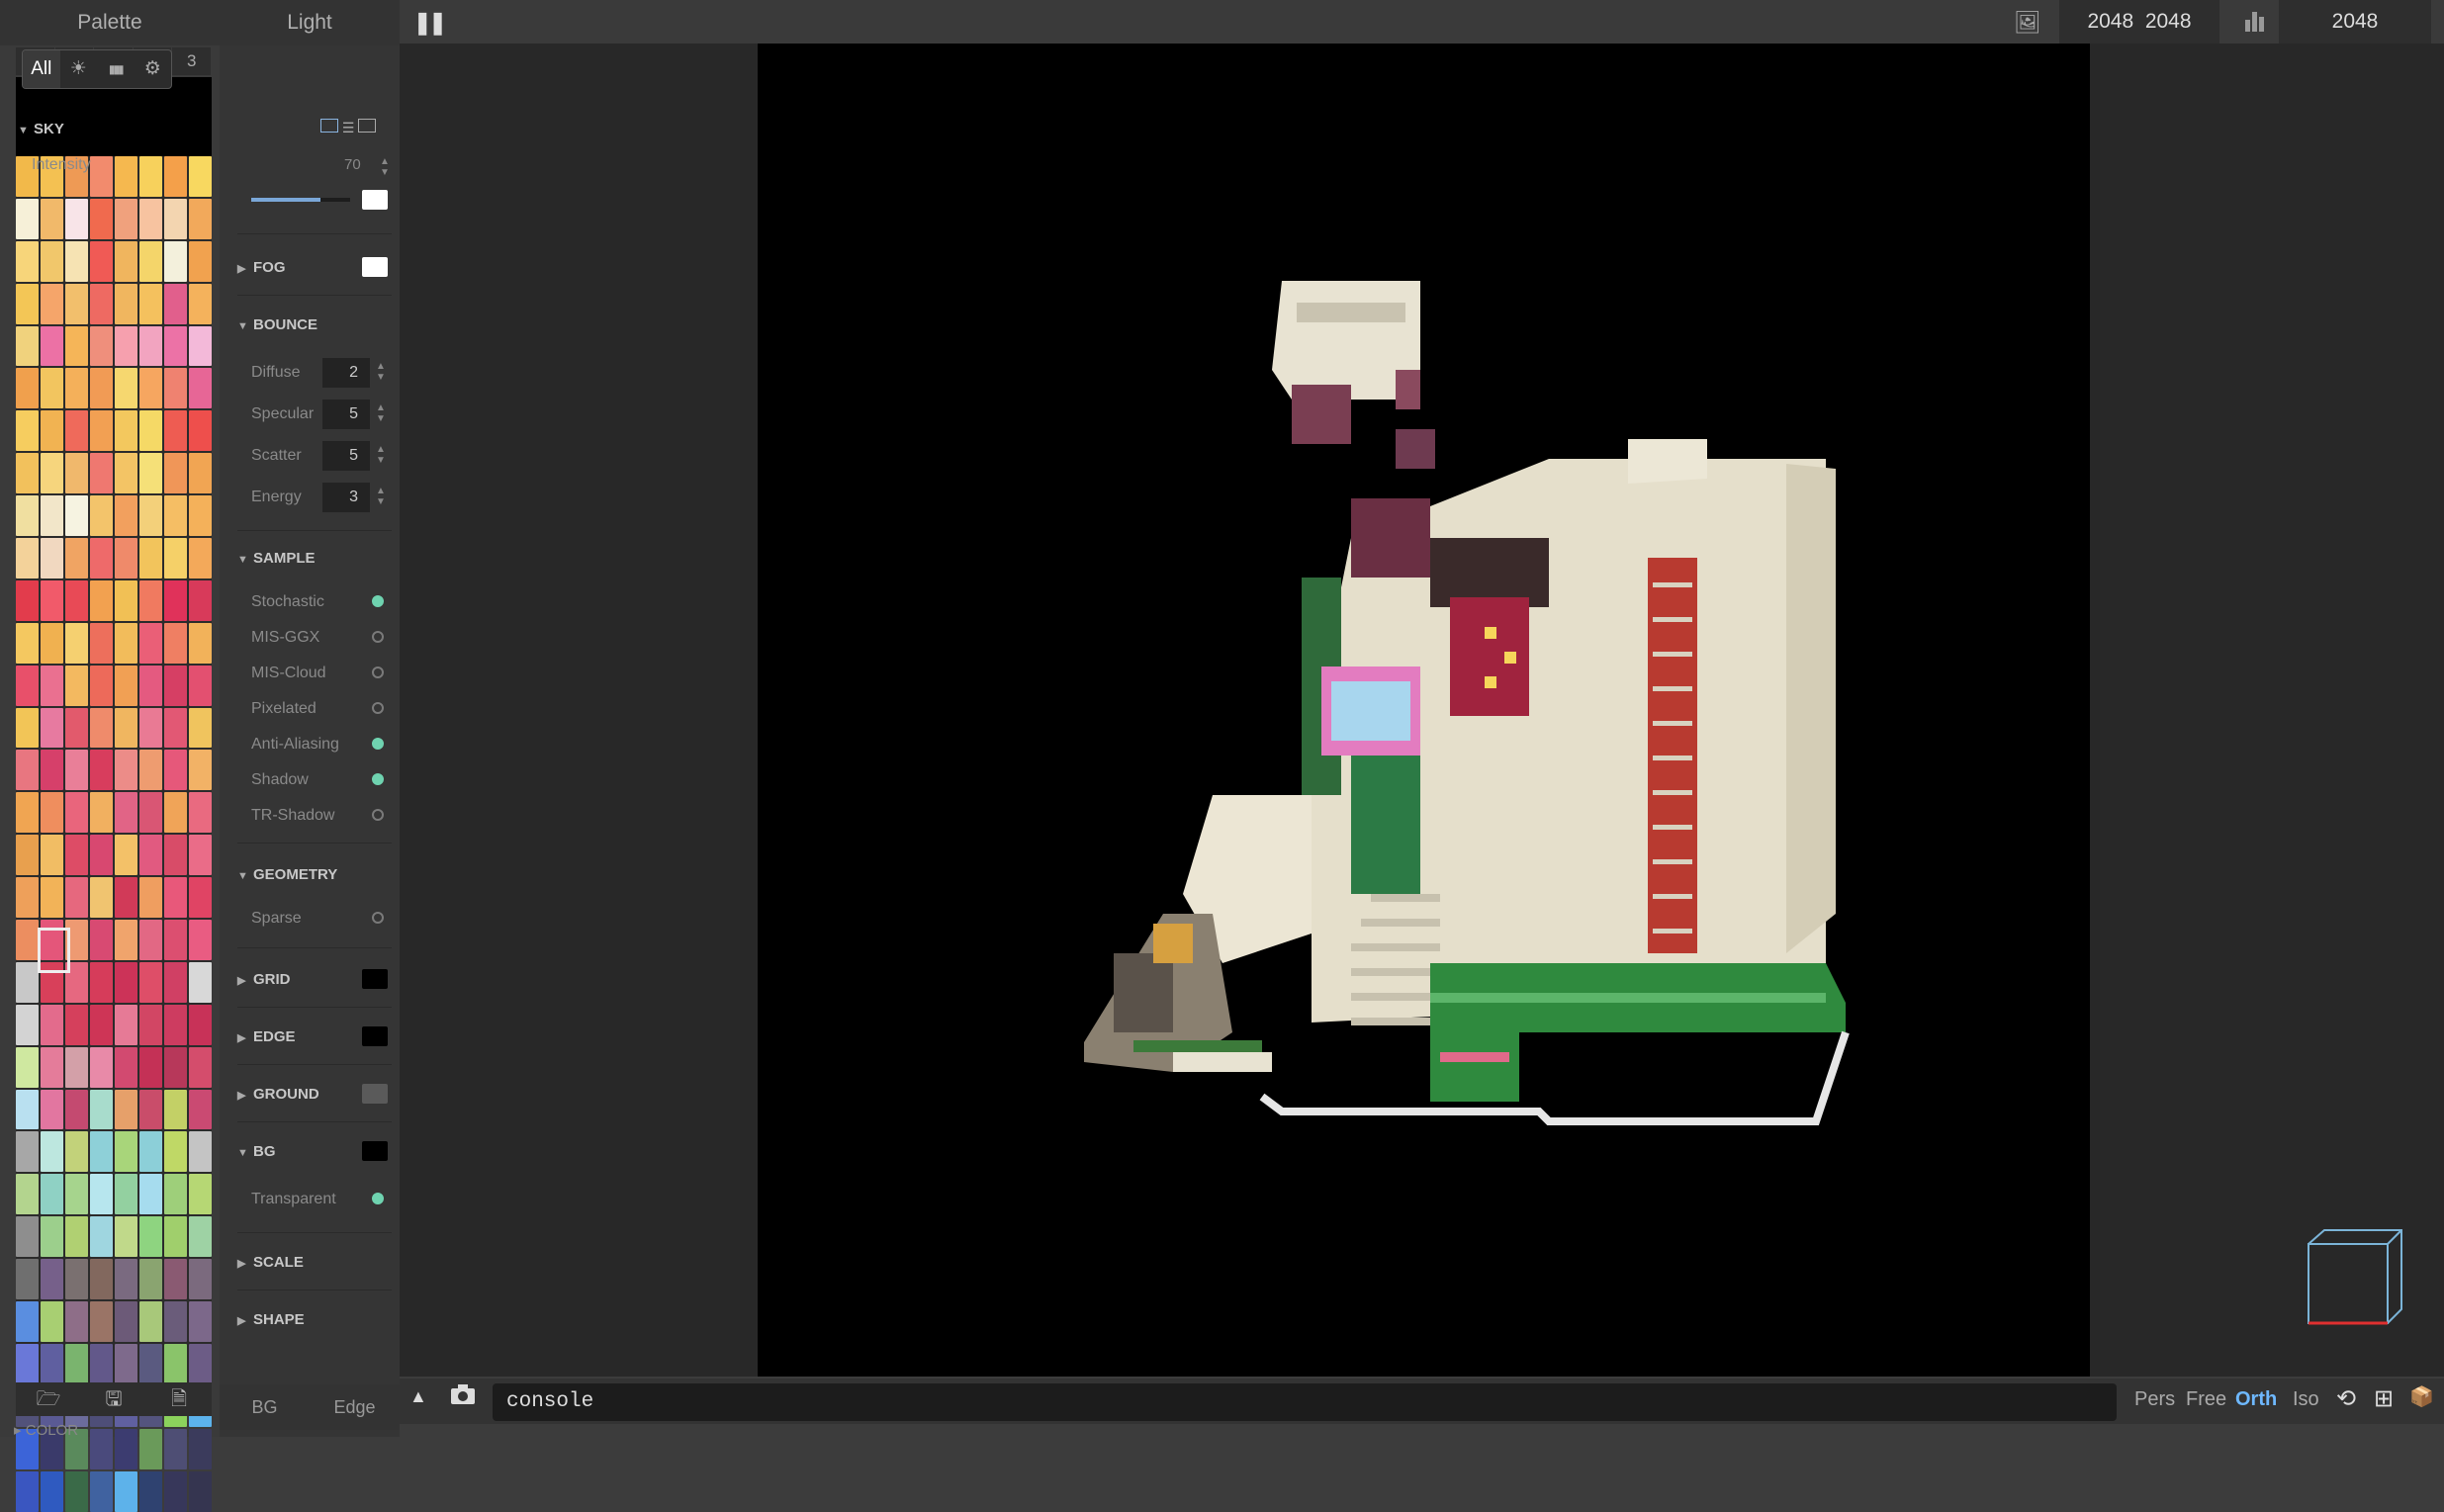  I want to click on folder-icon: 🗁, so click(48, 1399).